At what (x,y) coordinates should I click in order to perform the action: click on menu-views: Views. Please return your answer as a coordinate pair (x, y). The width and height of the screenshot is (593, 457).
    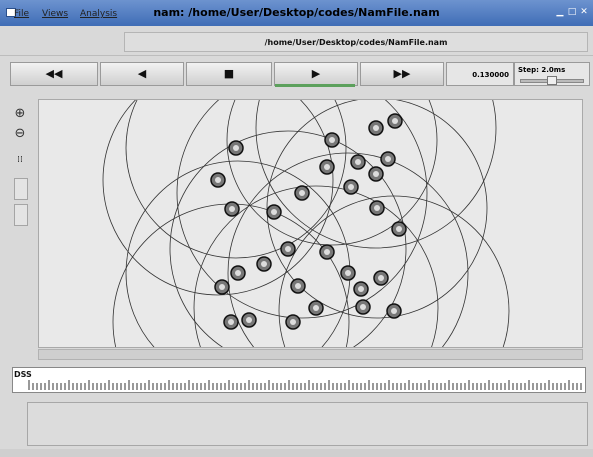
    Looking at the image, I should click on (55, 14).